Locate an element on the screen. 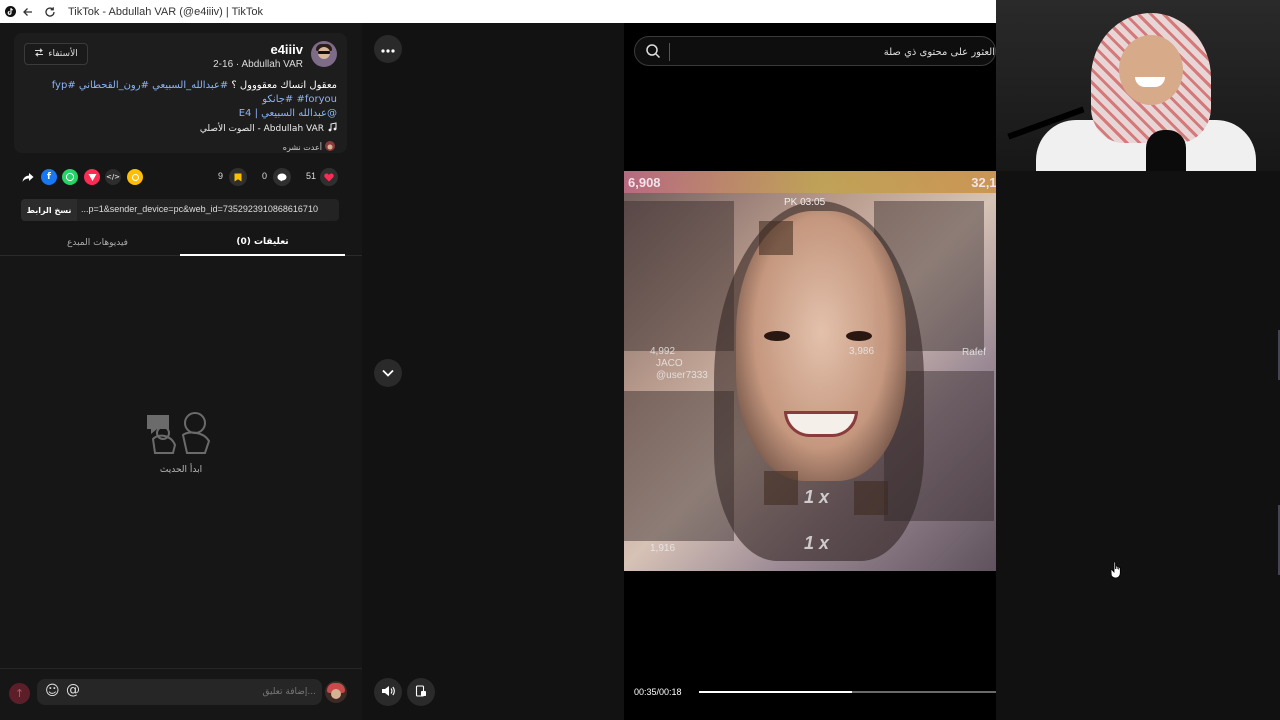 The width and height of the screenshot is (1280, 720). save-count: 9 is located at coordinates (221, 176).